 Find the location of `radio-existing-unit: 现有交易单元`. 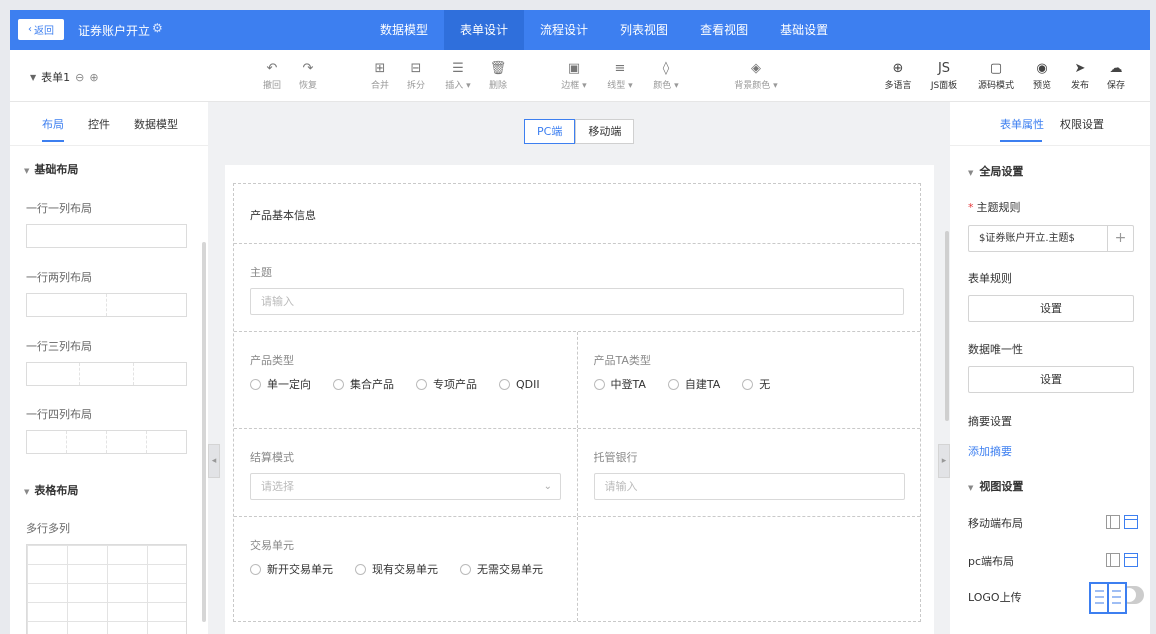

radio-existing-unit: 现有交易单元 is located at coordinates (396, 569).